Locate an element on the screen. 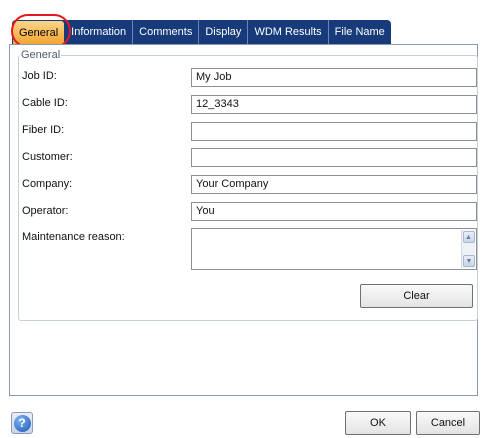 Image resolution: width=482 pixels, height=438 pixels. company-field: Your Company is located at coordinates (334, 184).